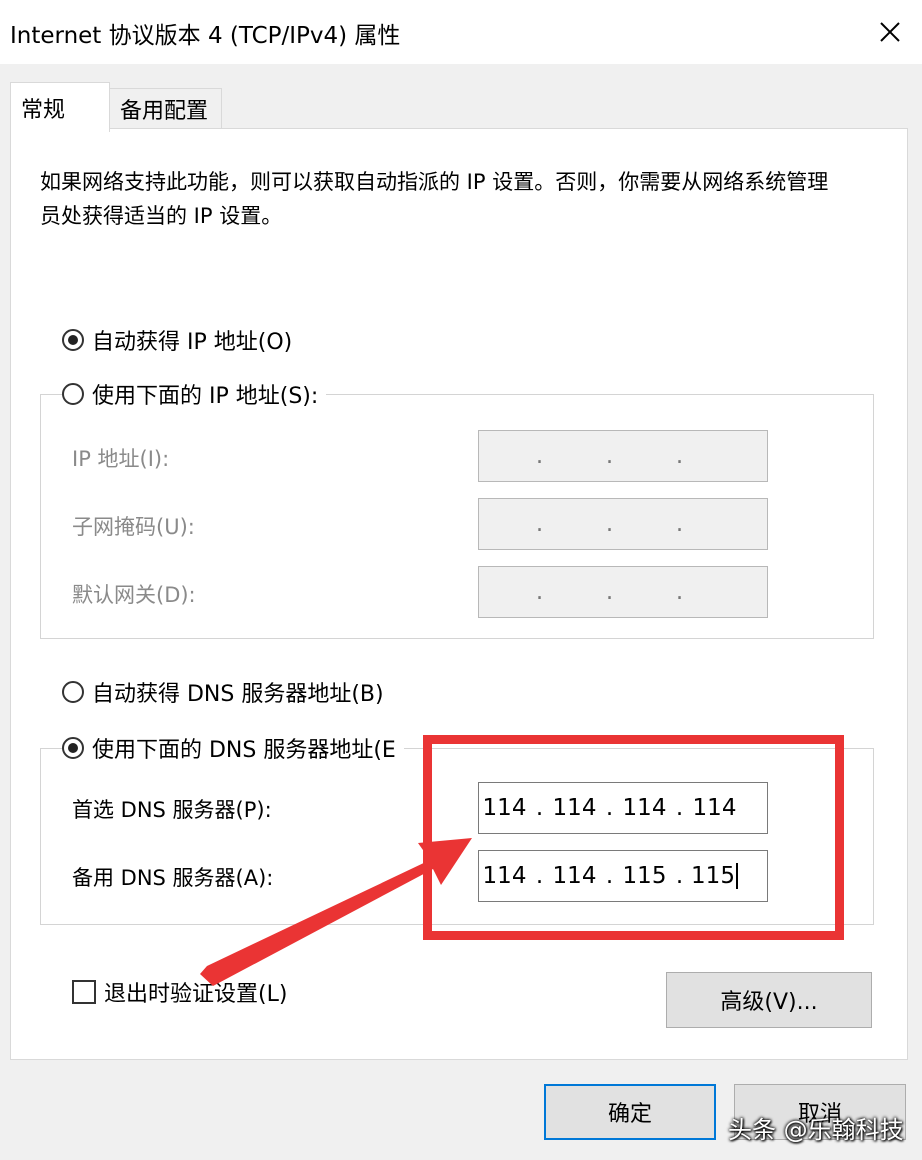 The image size is (922, 1160). I want to click on title-bar: Internet 协议版本 4 (TCP/IPv4) 属性, so click(461, 32).